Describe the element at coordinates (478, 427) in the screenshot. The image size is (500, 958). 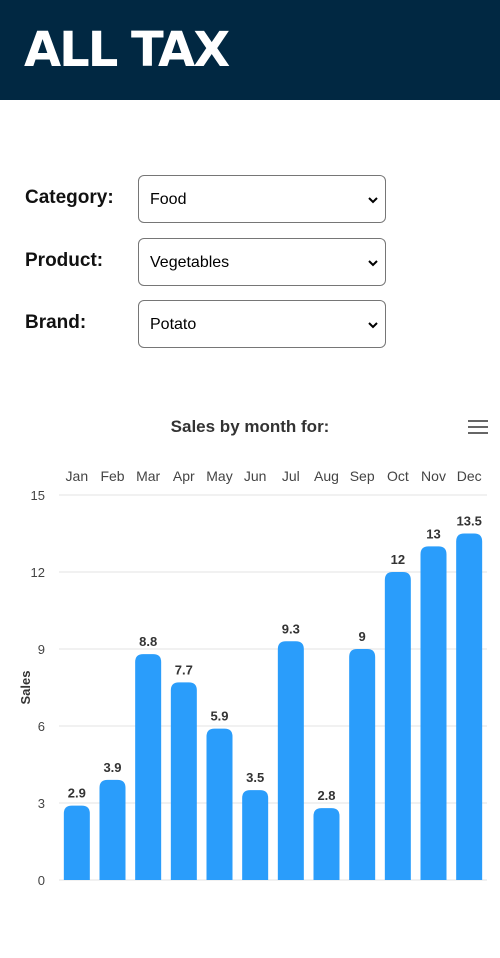
I see `hamburger-menu-icon` at that location.